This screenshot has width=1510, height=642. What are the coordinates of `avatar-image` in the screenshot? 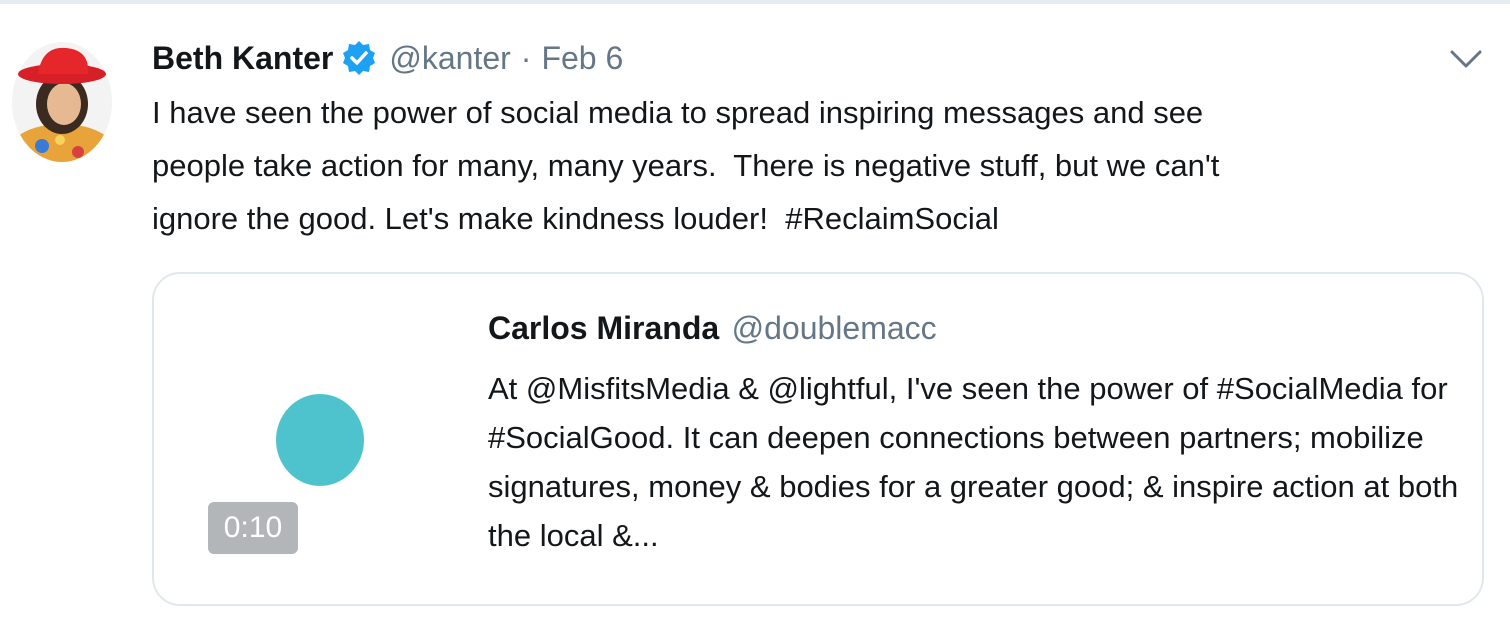 It's located at (62, 102).